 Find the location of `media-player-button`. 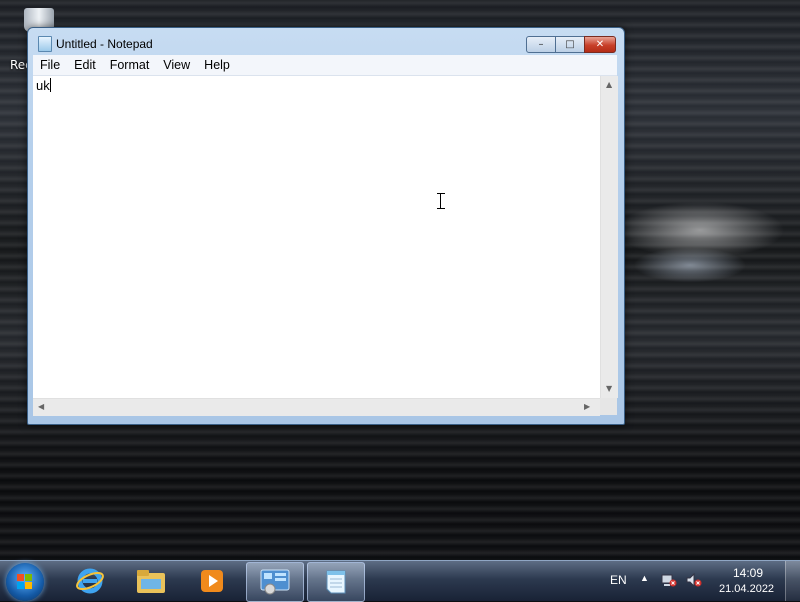

media-player-button is located at coordinates (212, 581).